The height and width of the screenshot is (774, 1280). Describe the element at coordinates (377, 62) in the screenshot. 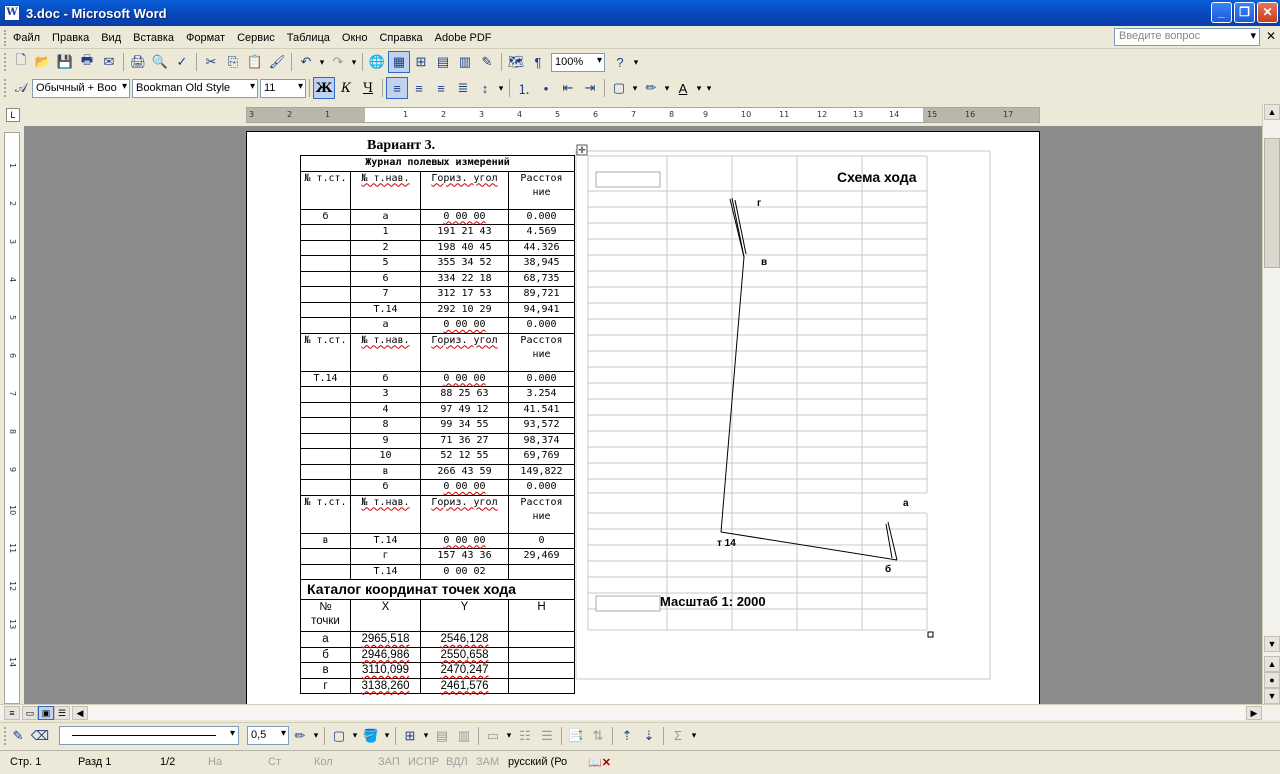

I see `hyperlink-icon: 🌐` at that location.